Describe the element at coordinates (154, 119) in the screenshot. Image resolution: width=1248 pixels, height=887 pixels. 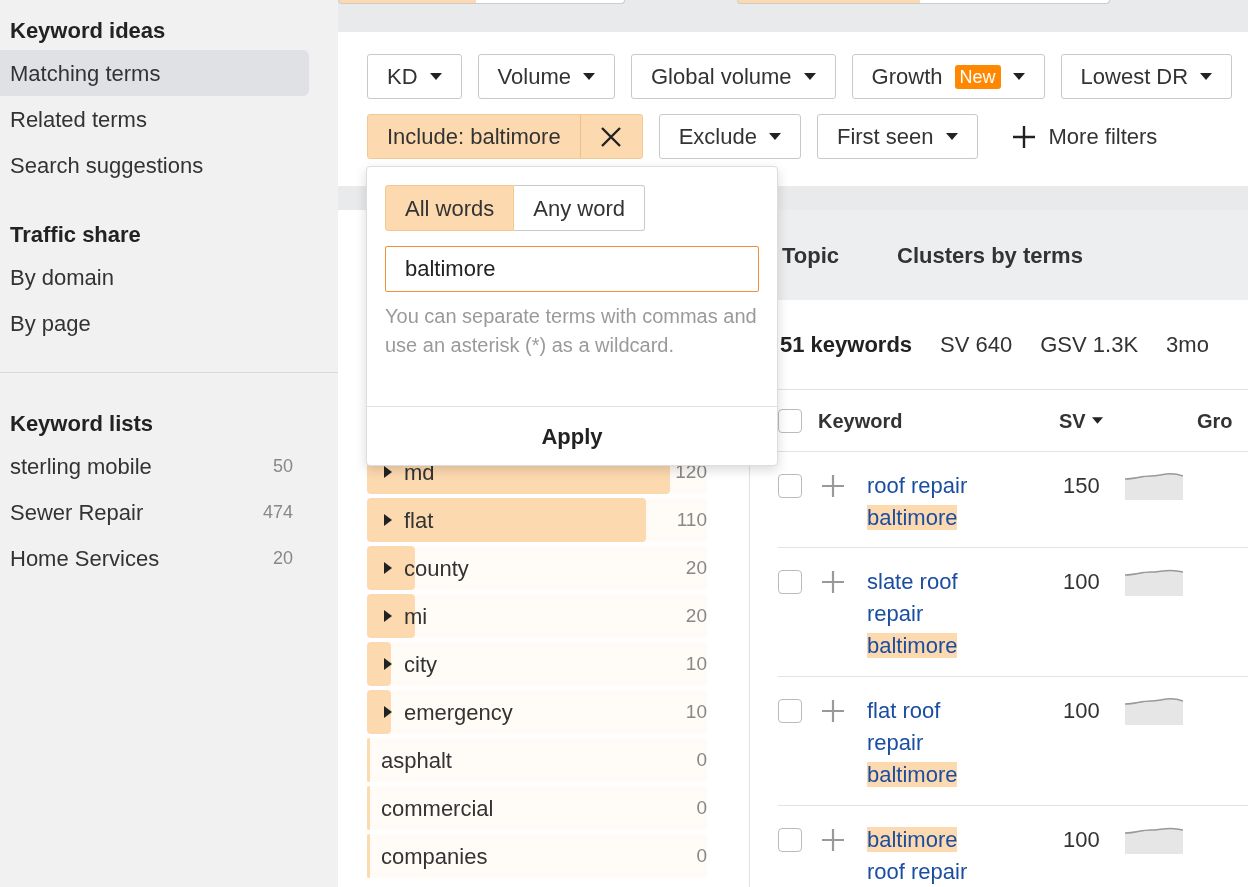
I see `sidebar-item: Related terms` at that location.